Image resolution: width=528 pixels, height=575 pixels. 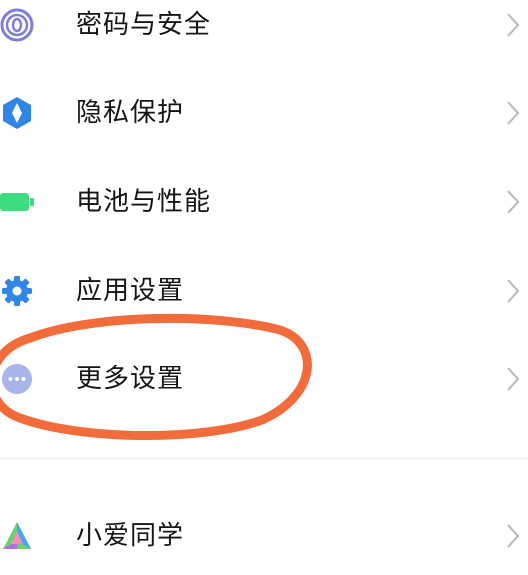 What do you see at coordinates (17, 379) in the screenshot?
I see `more-dots-icon` at bounding box center [17, 379].